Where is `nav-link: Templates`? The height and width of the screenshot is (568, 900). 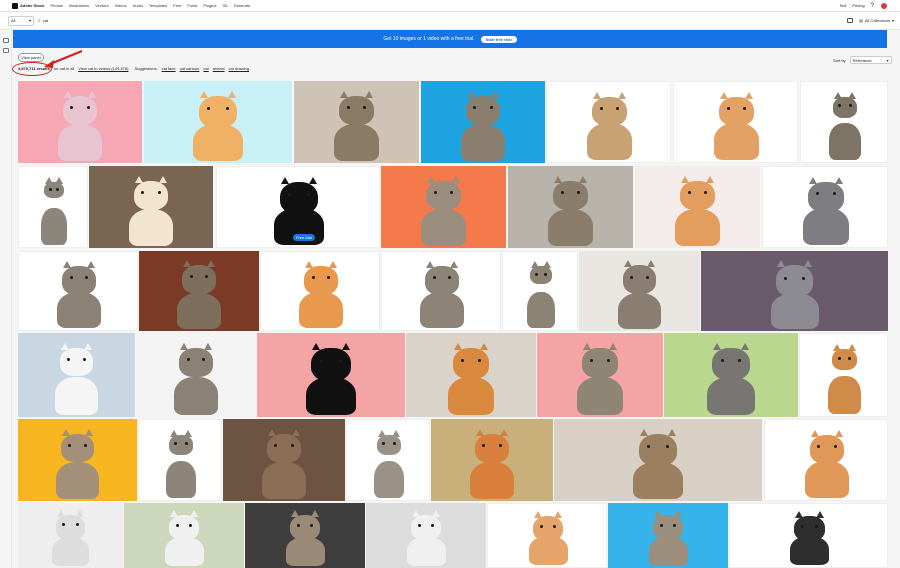 nav-link: Templates is located at coordinates (158, 5).